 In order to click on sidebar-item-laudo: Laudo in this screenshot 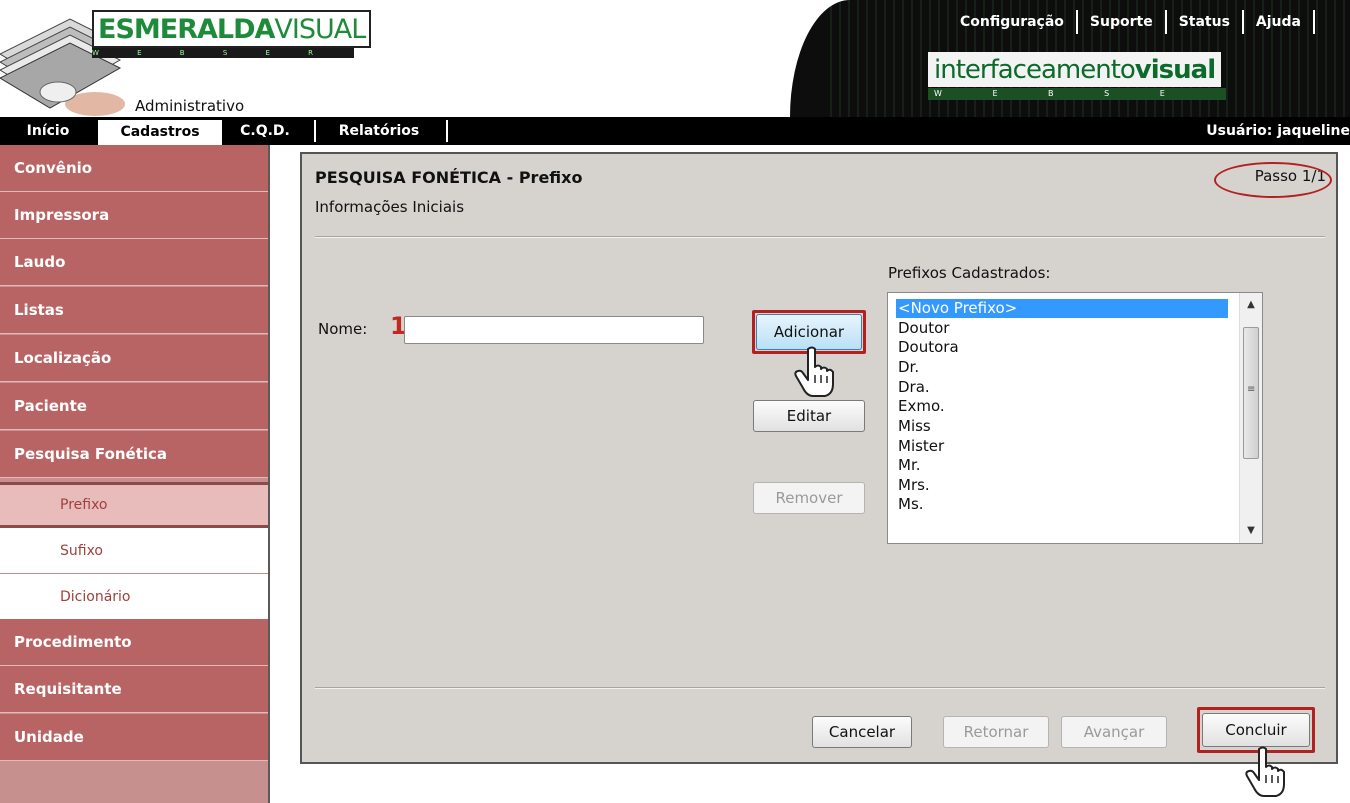, I will do `click(134, 262)`.